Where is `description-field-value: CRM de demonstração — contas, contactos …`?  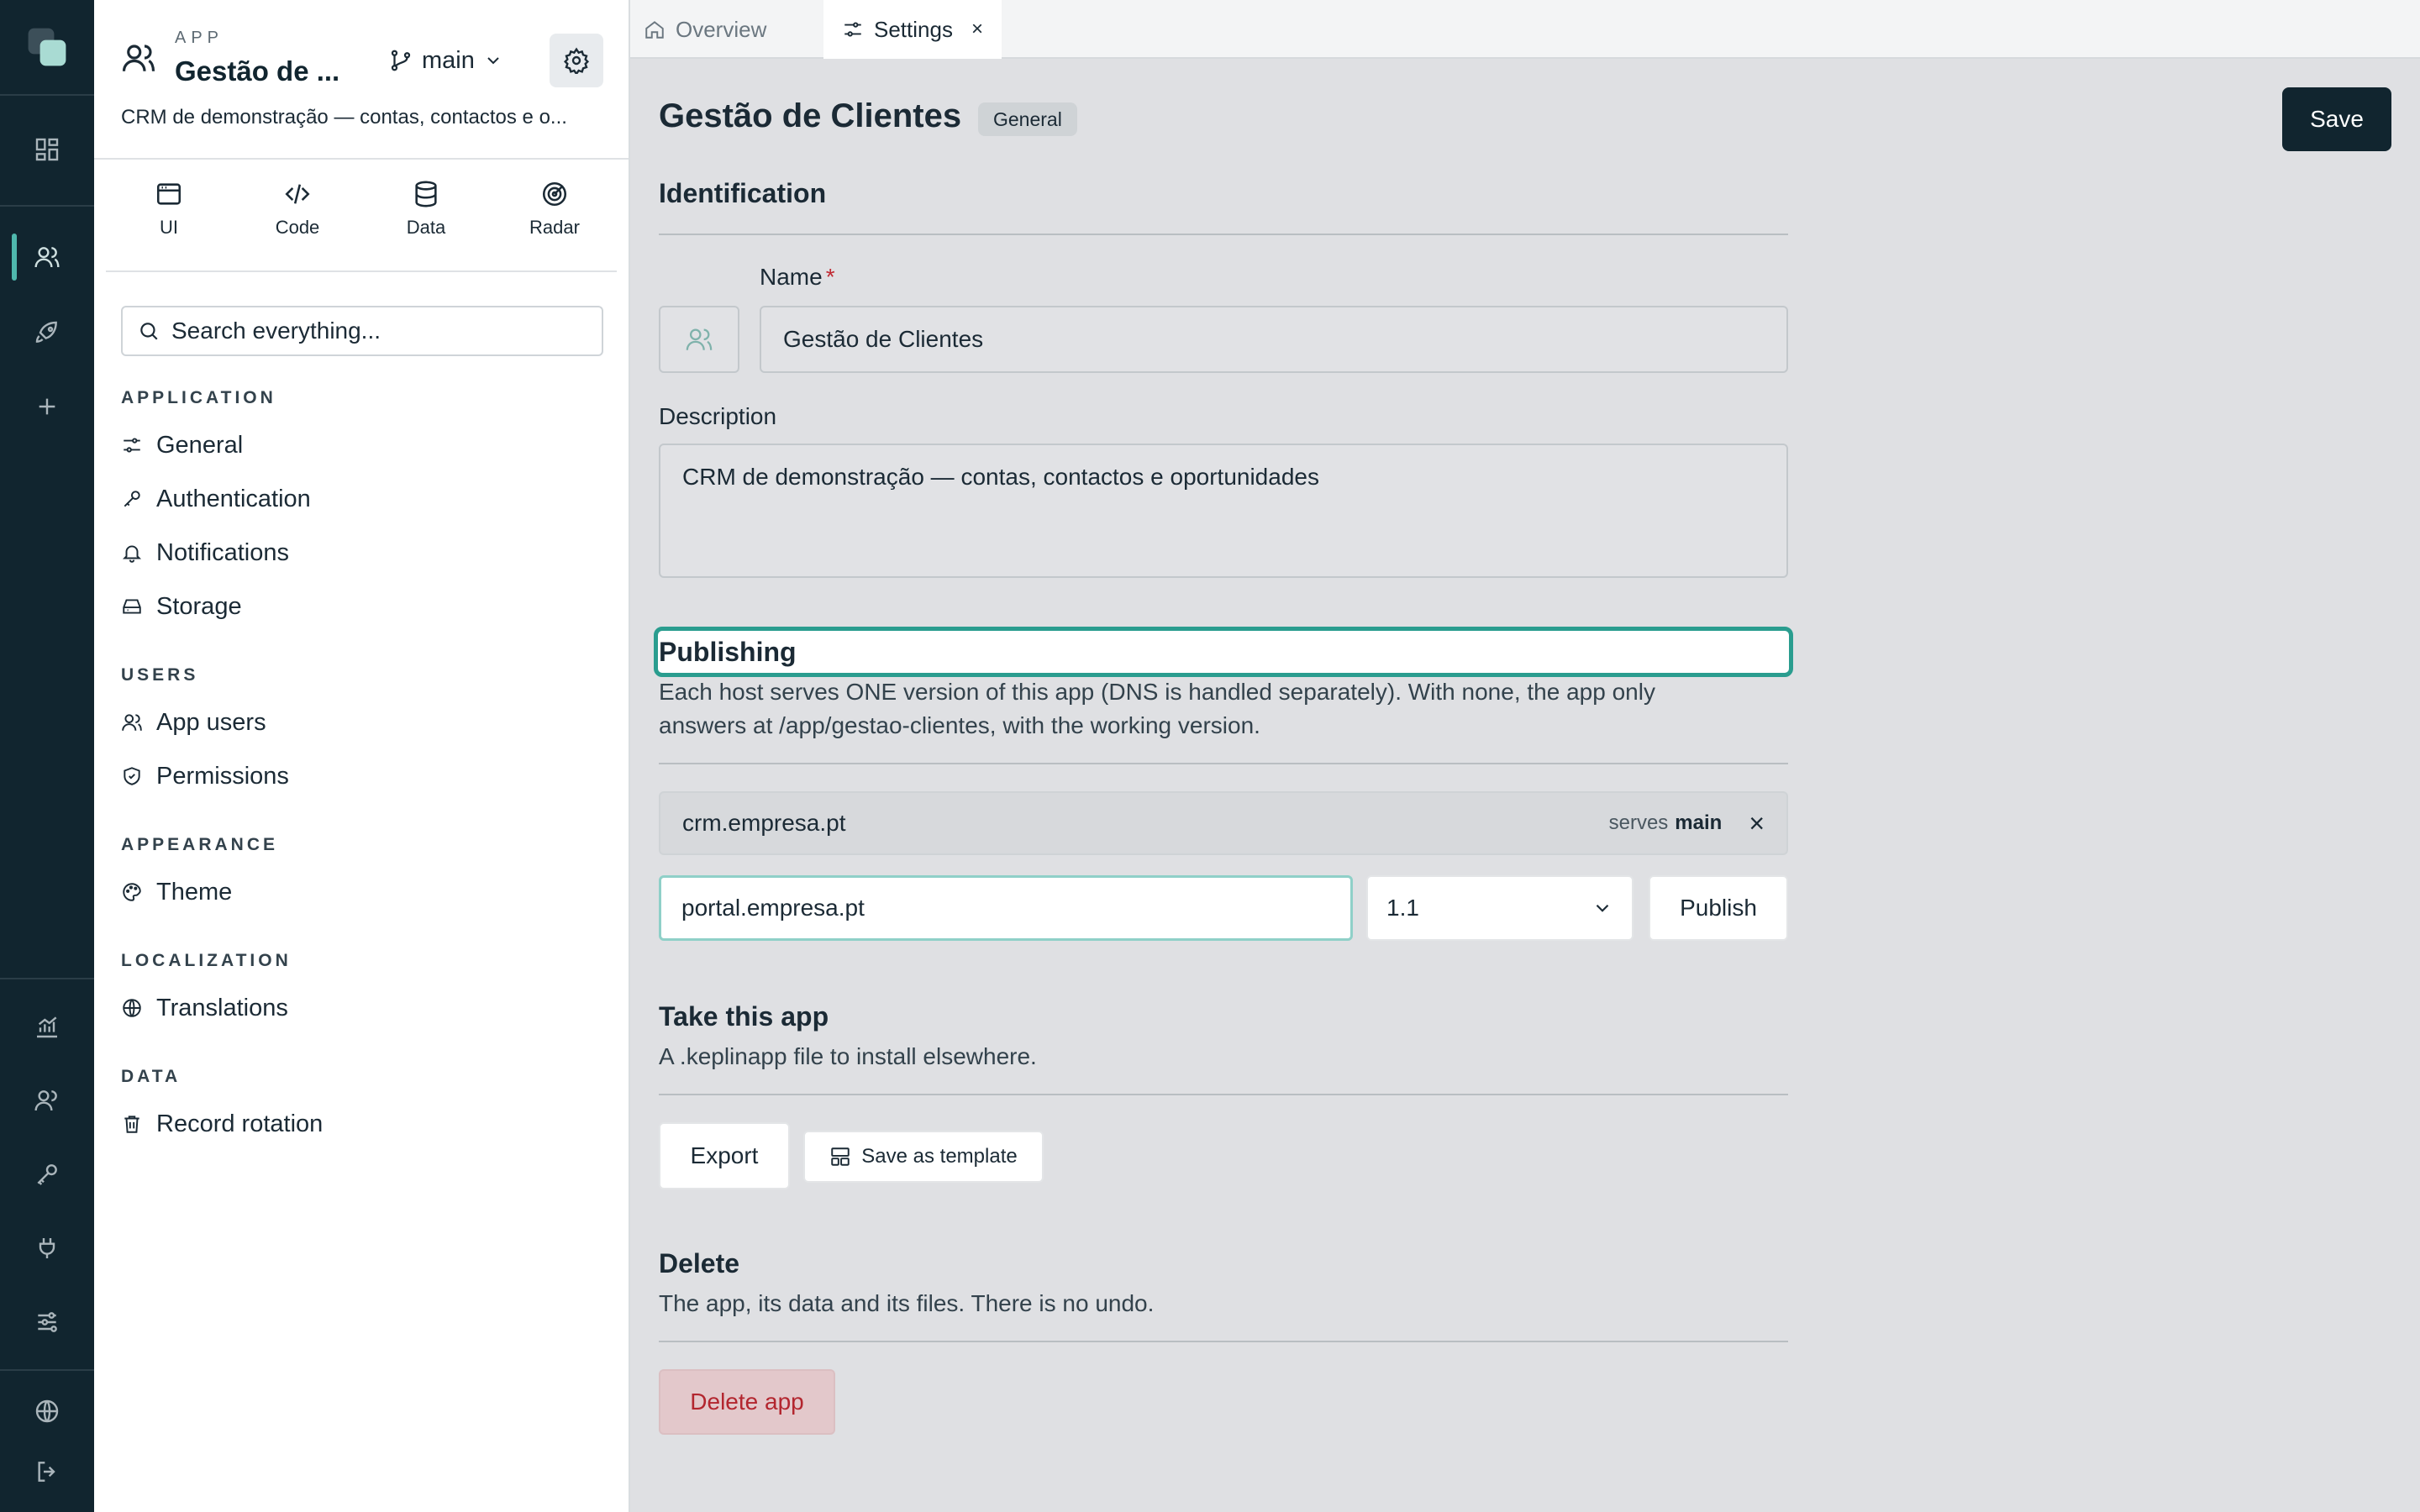 description-field-value: CRM de demonstração — contas, contactos … is located at coordinates (1000, 477).